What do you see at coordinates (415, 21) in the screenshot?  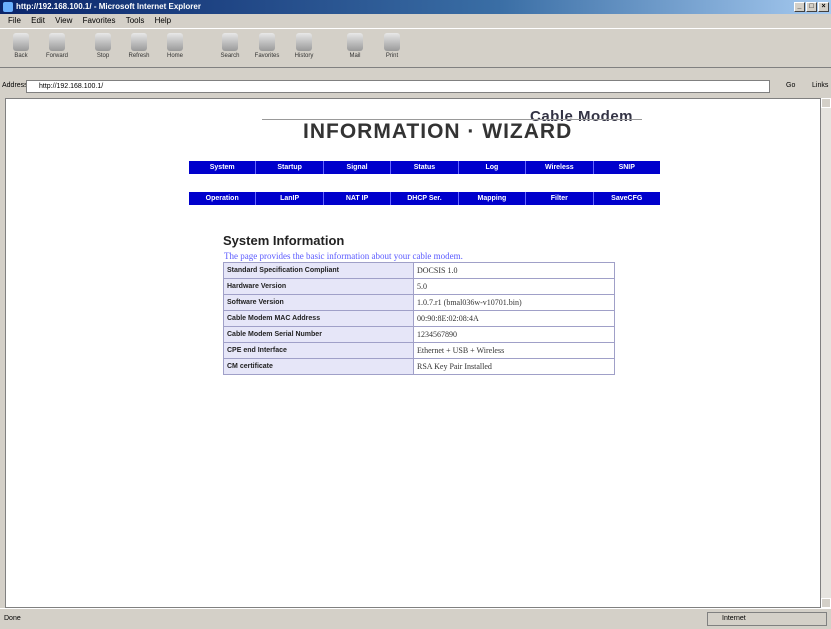 I see `menu-bar: File Edit View Favorites Tools Help` at bounding box center [415, 21].